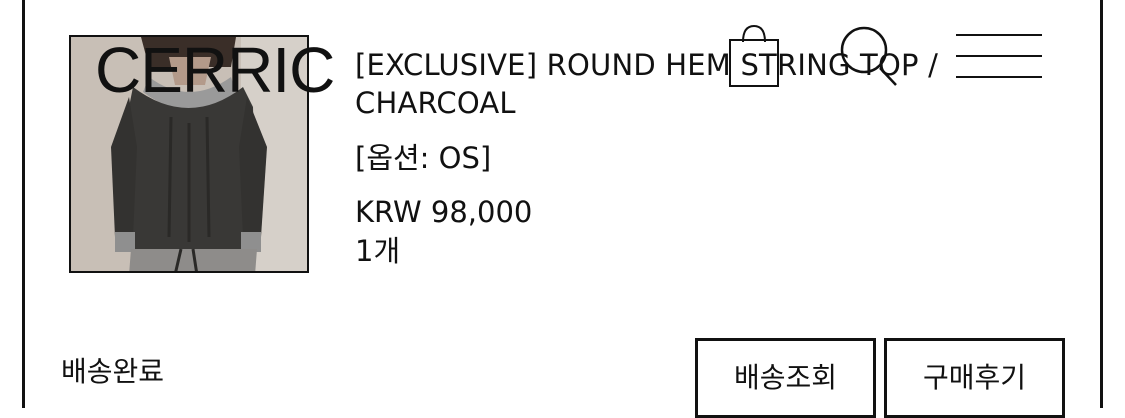 This screenshot has height=418, width=1125. I want to click on product-option: [옵션: OS], so click(423, 158).